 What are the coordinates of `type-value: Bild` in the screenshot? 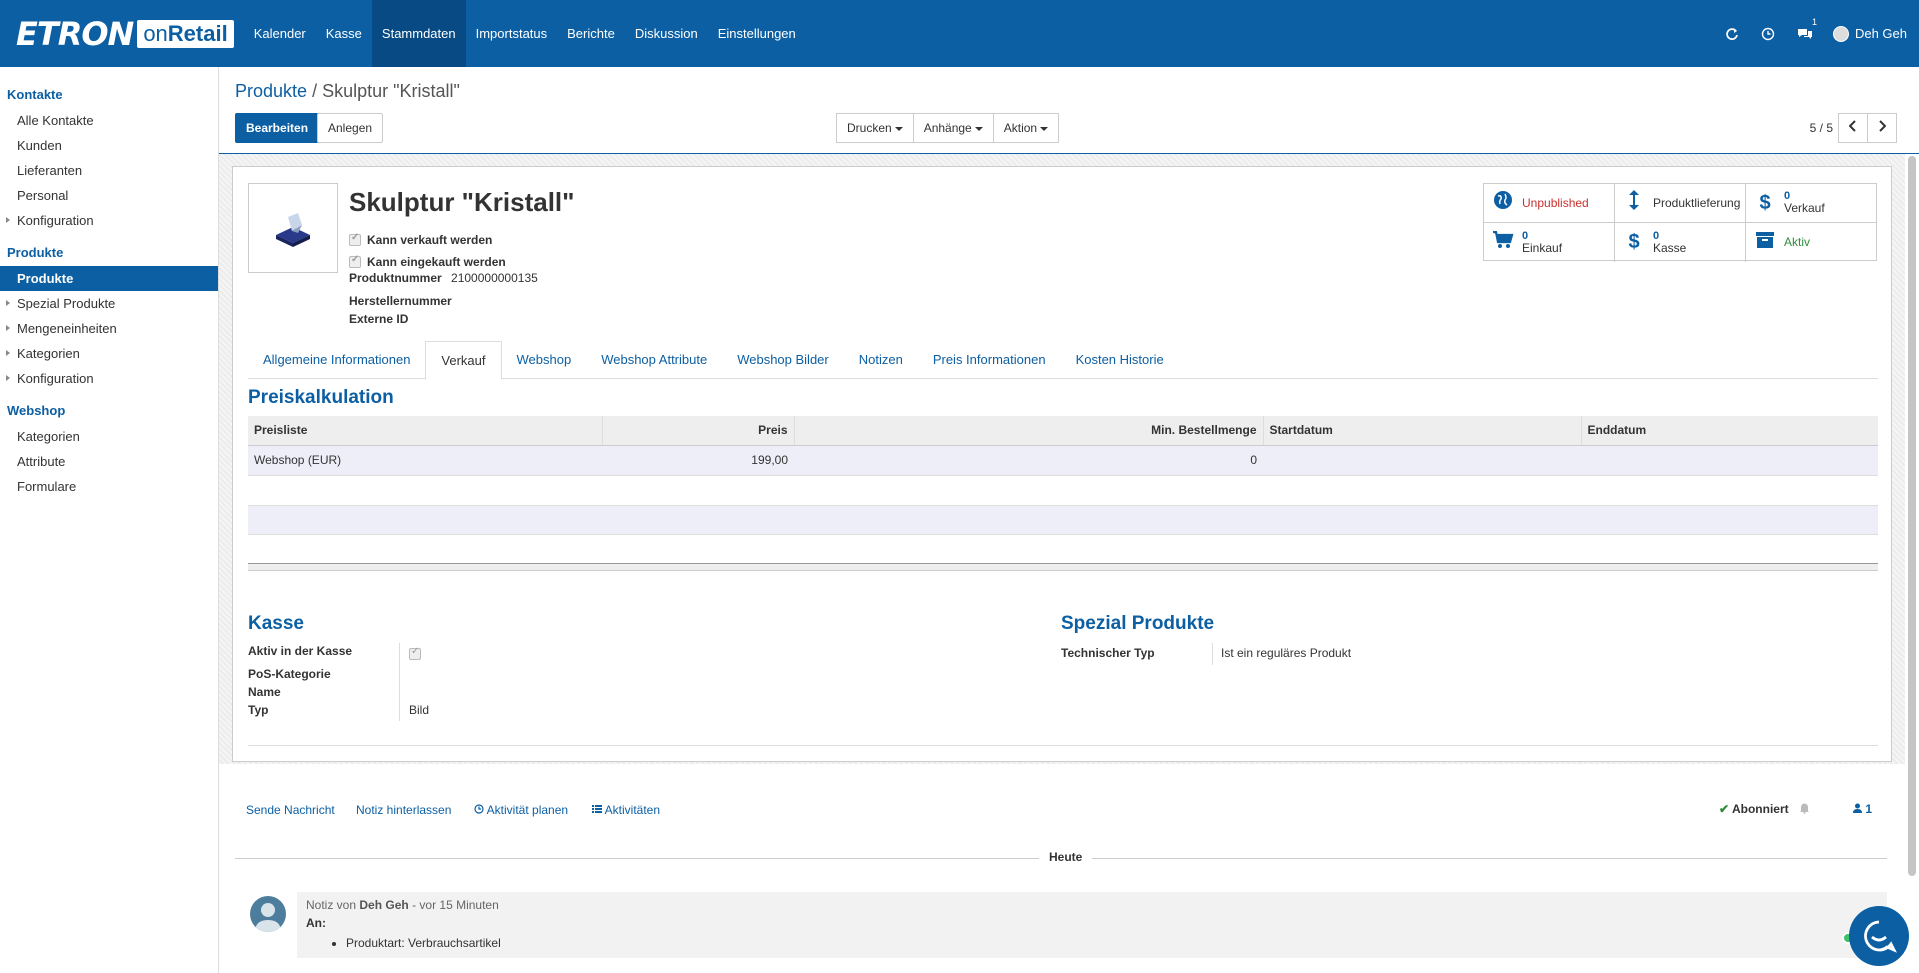 It's located at (419, 710).